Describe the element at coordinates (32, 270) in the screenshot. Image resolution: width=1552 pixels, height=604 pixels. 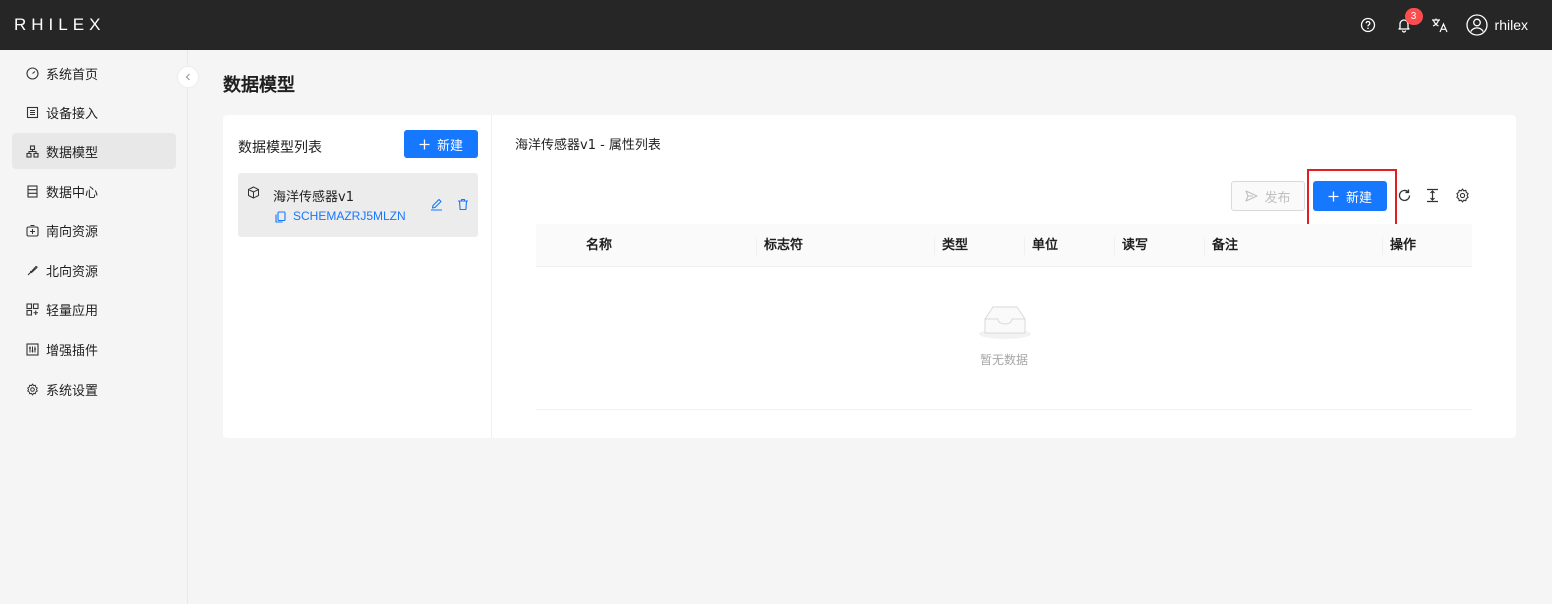
I see `northbound-icon` at that location.